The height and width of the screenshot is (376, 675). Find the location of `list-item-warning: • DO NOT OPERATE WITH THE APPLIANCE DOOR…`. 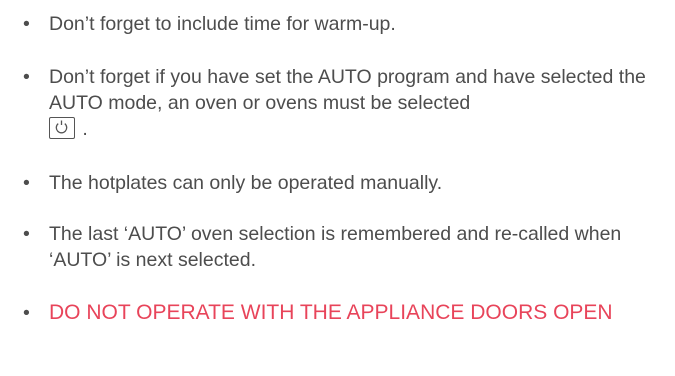

list-item-warning: • DO NOT OPERATE WITH THE APPLIANCE DOOR… is located at coordinates (346, 313).